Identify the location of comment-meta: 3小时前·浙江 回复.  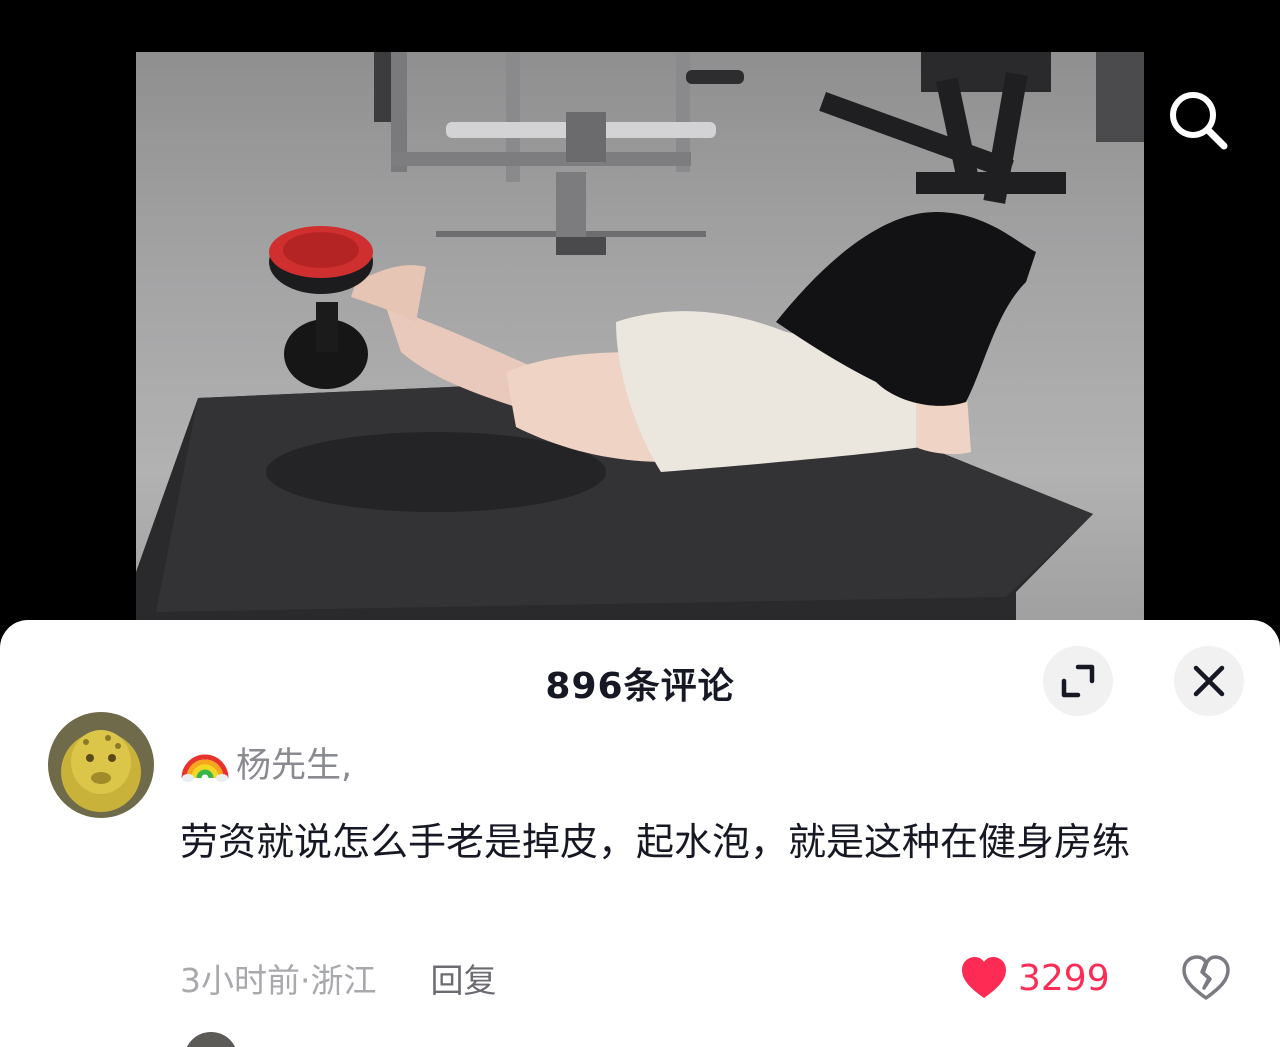
(338, 978).